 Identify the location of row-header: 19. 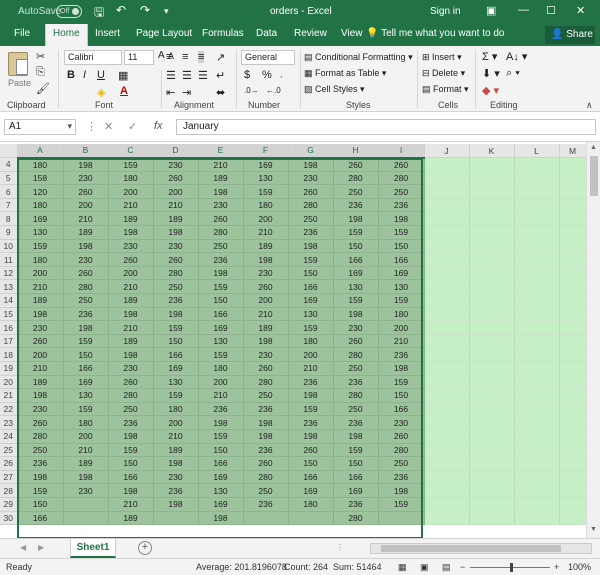
(9, 368).